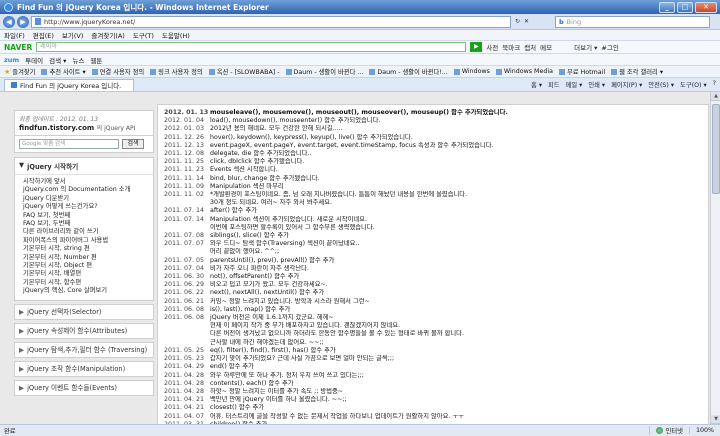 This screenshot has width=720, height=436. I want to click on vertical-scrollbar: ▲ ▼, so click(715, 258).